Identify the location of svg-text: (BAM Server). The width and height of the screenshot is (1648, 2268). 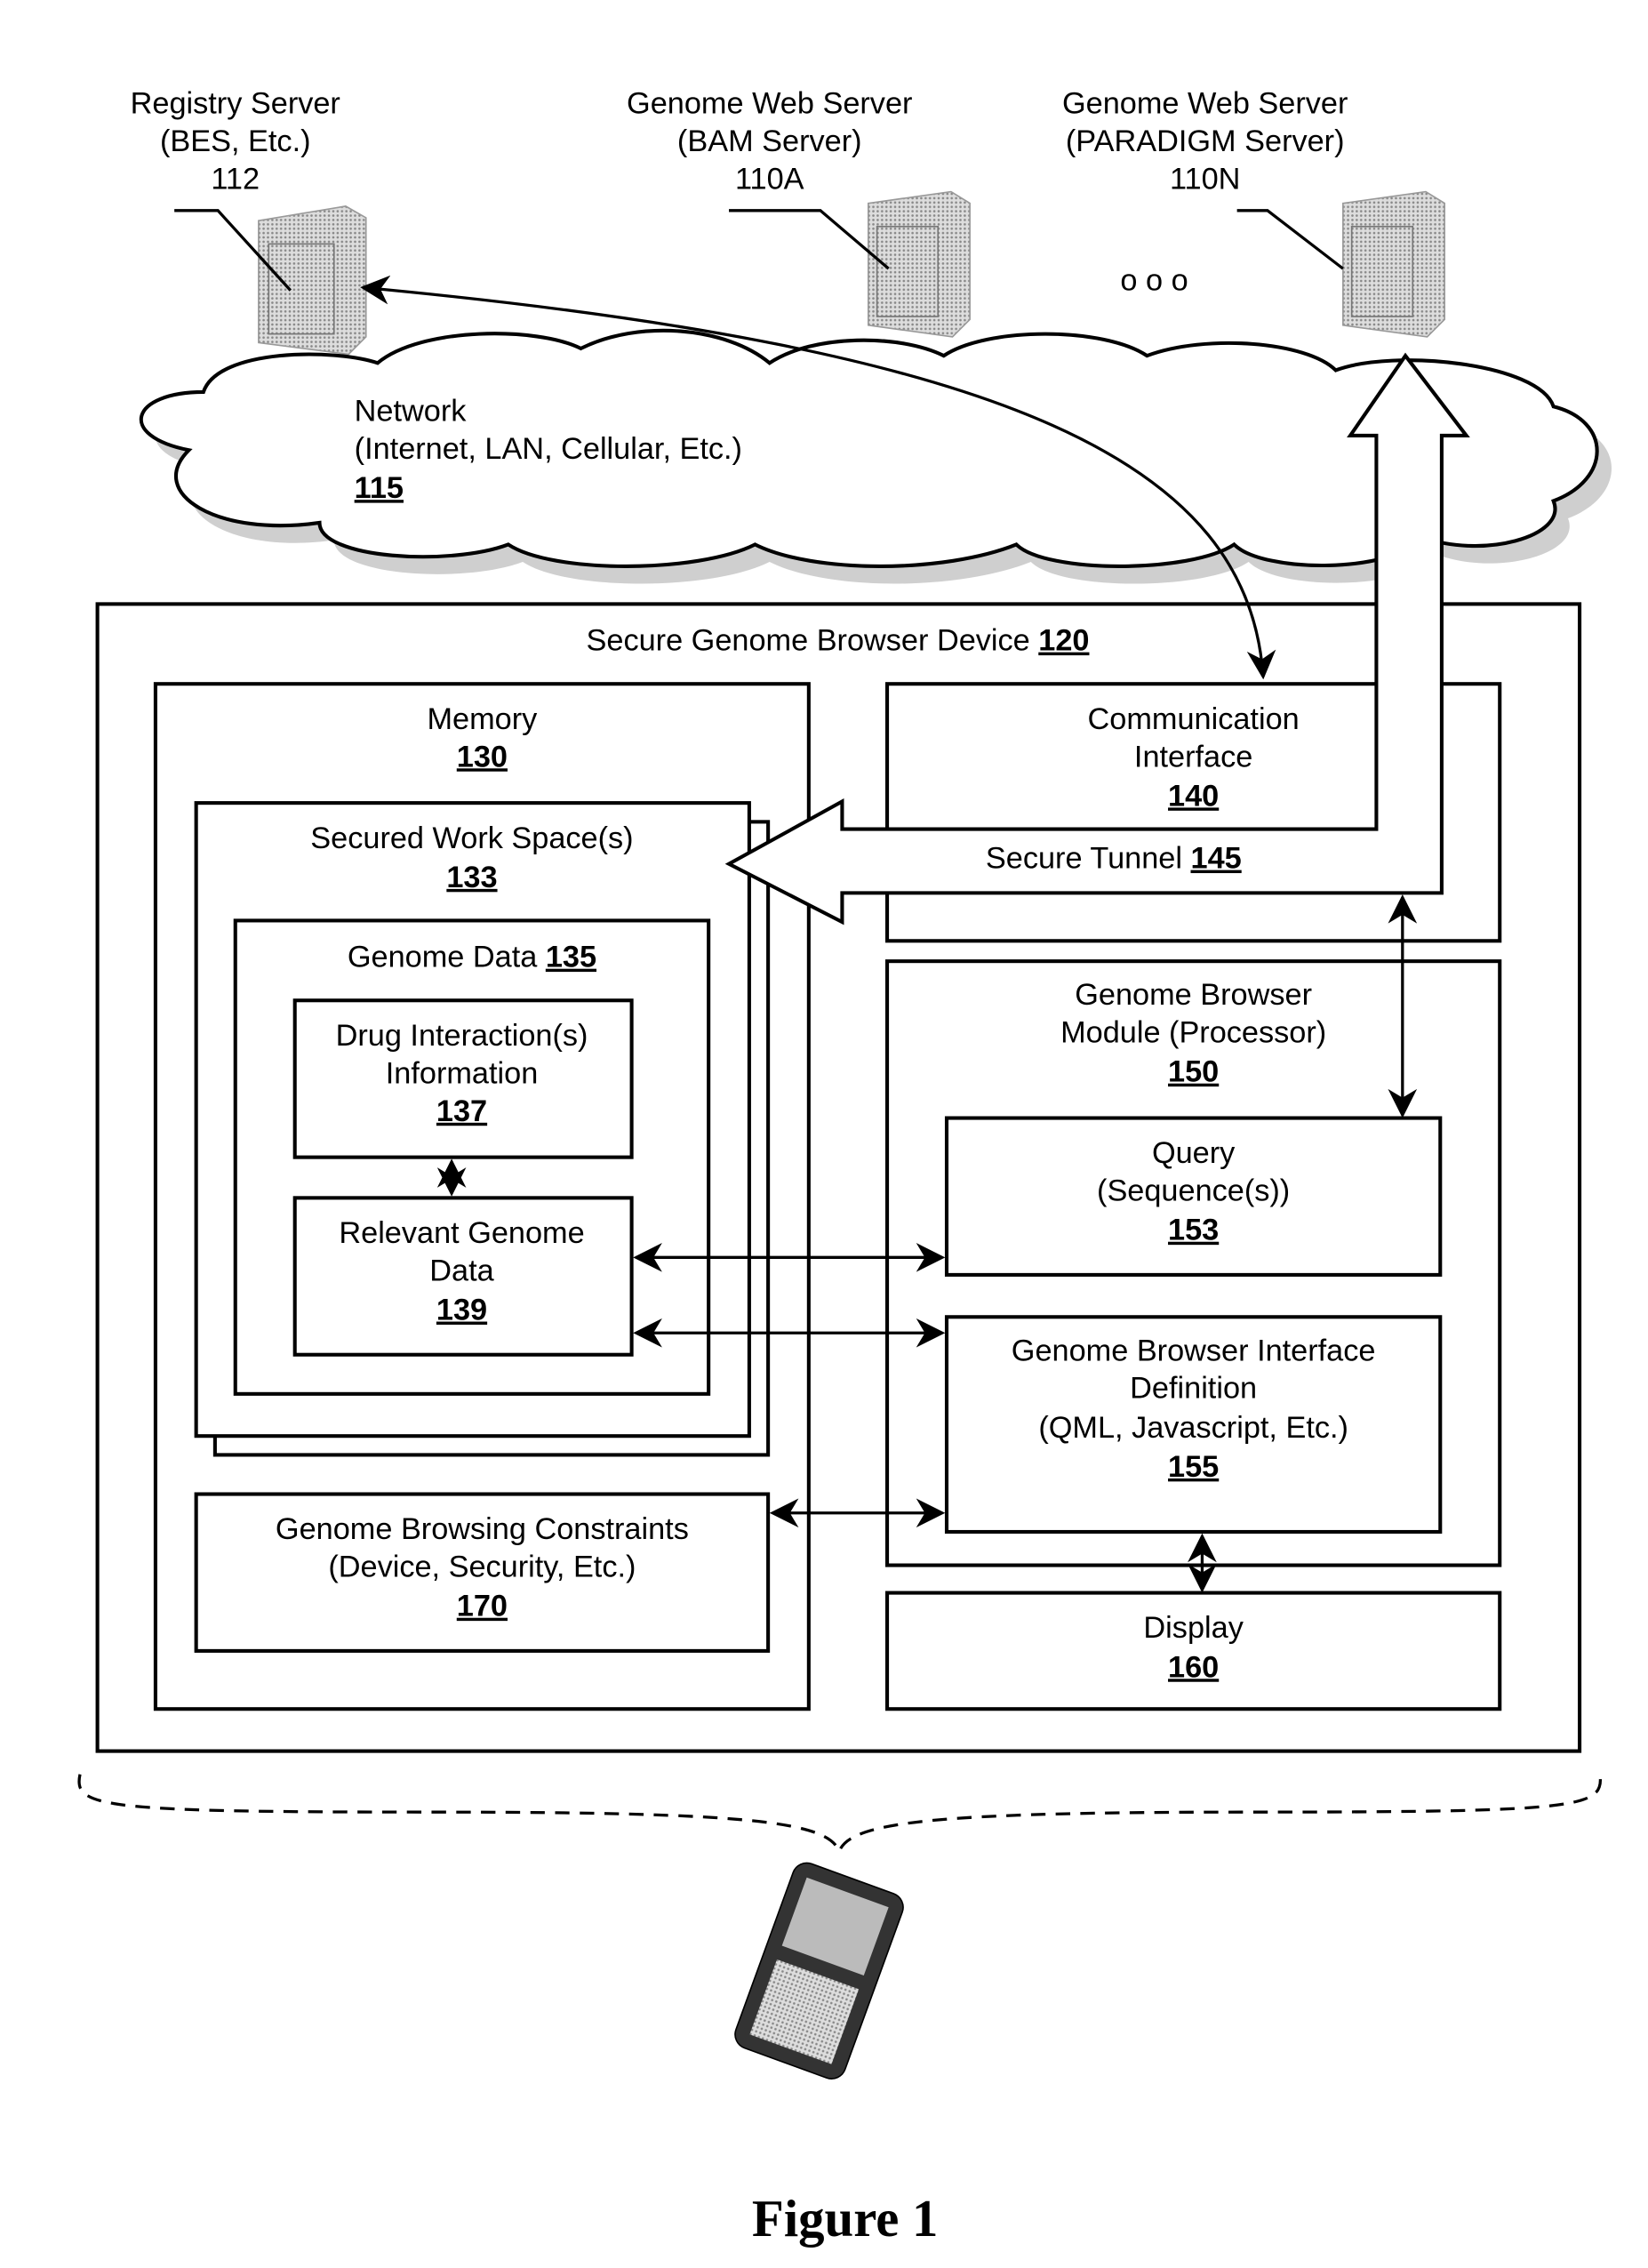
(769, 141).